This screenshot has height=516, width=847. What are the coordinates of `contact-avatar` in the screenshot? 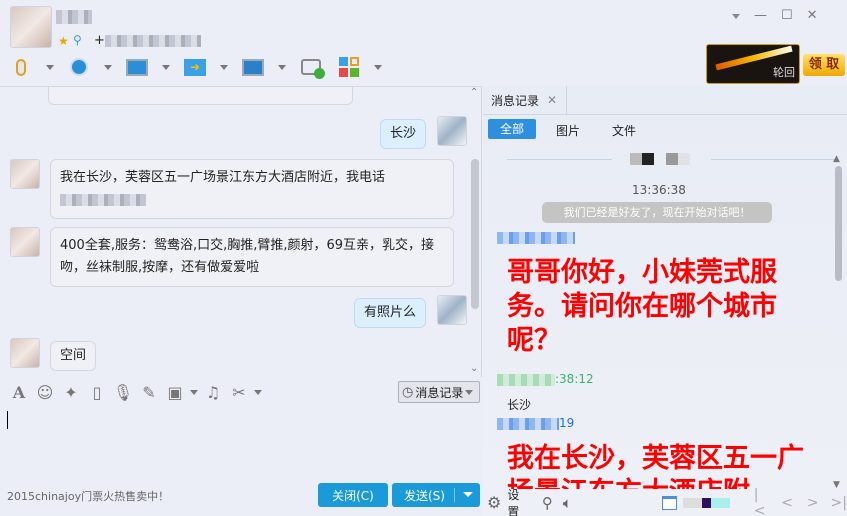 It's located at (31, 27).